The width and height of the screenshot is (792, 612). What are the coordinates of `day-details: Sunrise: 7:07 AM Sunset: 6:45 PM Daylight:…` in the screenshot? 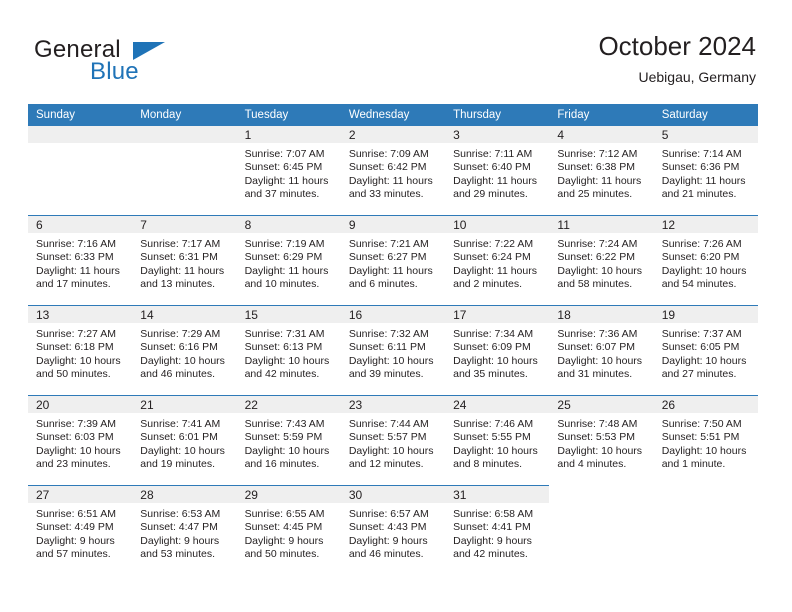 It's located at (289, 172).